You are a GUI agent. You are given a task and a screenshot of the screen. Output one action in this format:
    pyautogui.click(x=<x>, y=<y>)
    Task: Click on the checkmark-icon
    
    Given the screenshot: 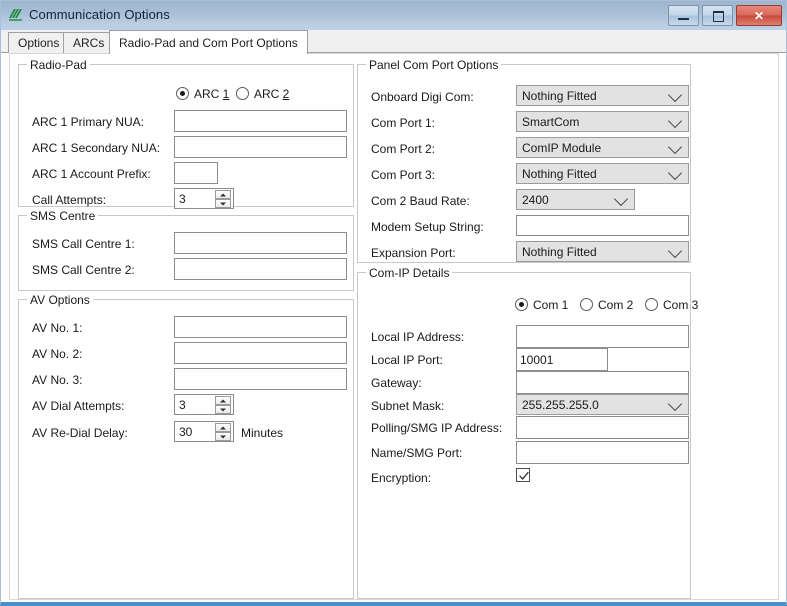 What is the action you would take?
    pyautogui.click(x=524, y=475)
    